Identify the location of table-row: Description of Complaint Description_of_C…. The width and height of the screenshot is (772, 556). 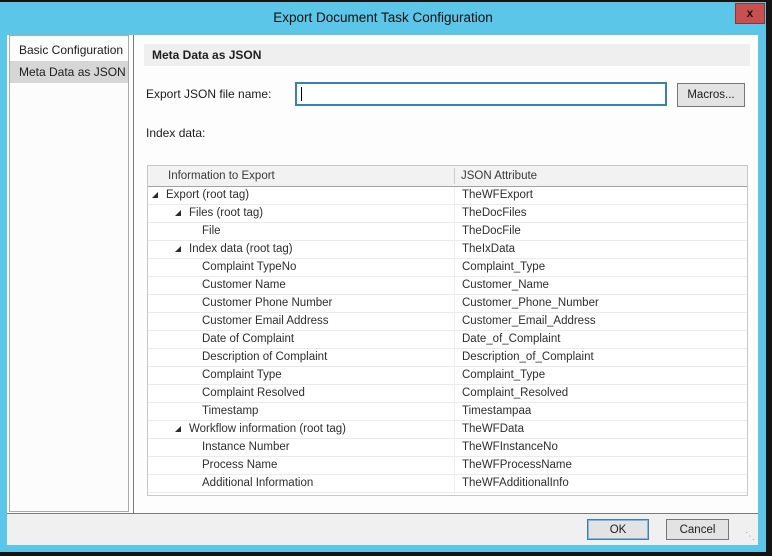
(447, 358).